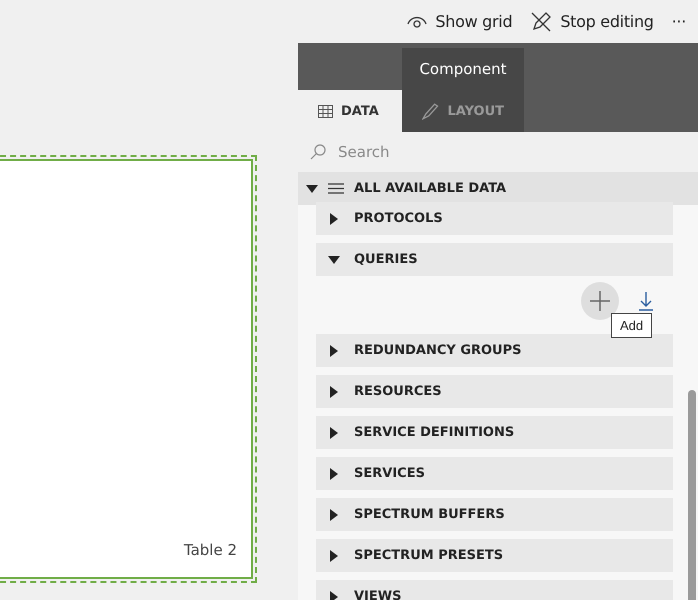 The width and height of the screenshot is (698, 600). Describe the element at coordinates (494, 473) in the screenshot. I see `tree-section: SERVICES` at that location.